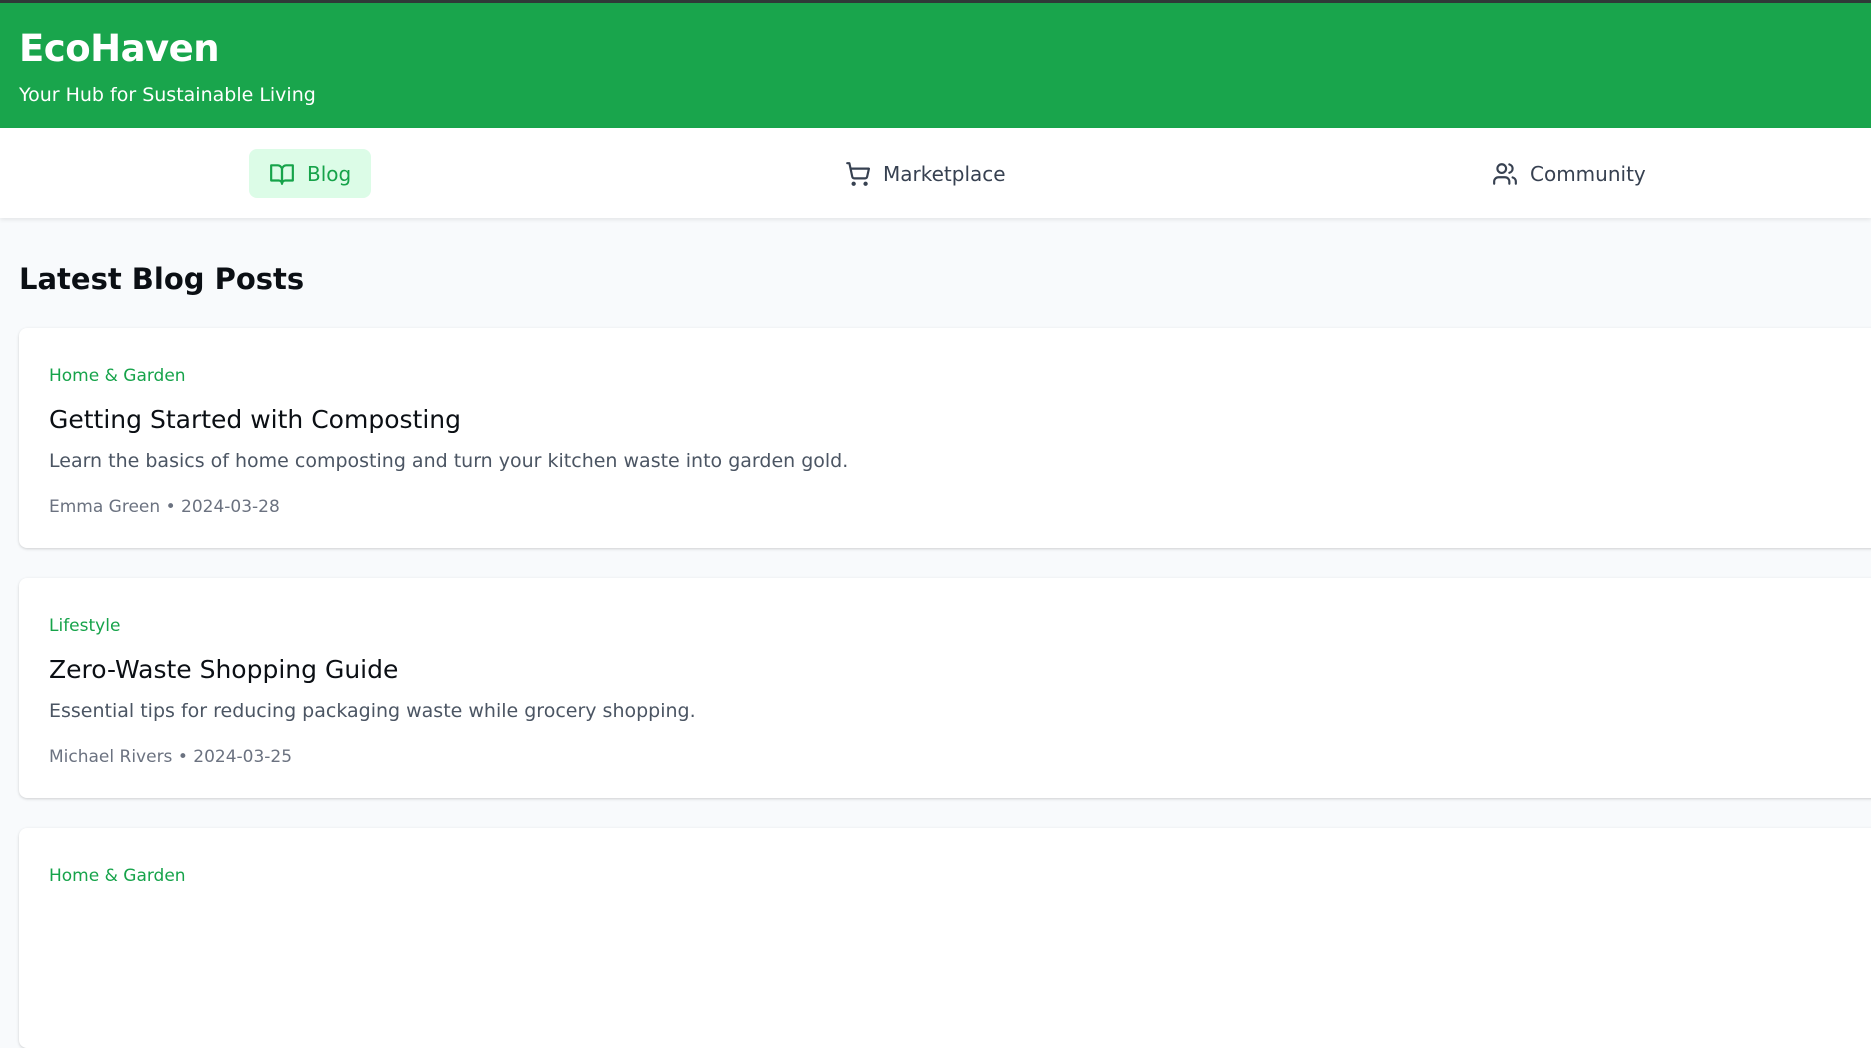  Describe the element at coordinates (329, 173) in the screenshot. I see `nav-tab-blog-label: Blog` at that location.